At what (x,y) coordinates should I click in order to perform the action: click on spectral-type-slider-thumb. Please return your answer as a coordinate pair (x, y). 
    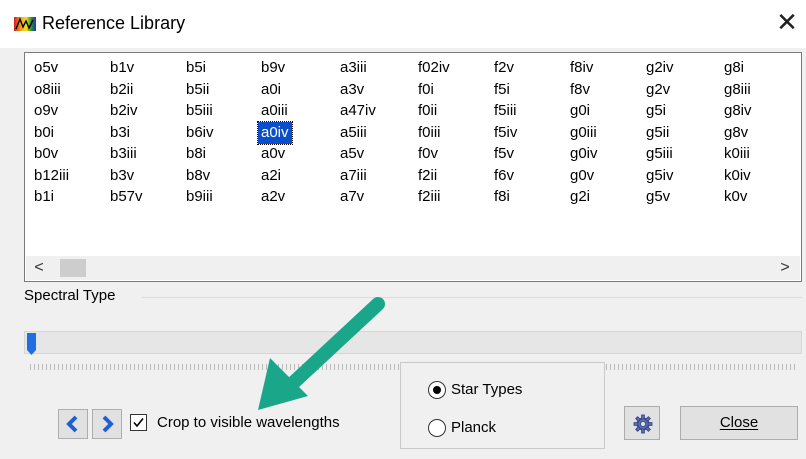
    Looking at the image, I should click on (31, 344).